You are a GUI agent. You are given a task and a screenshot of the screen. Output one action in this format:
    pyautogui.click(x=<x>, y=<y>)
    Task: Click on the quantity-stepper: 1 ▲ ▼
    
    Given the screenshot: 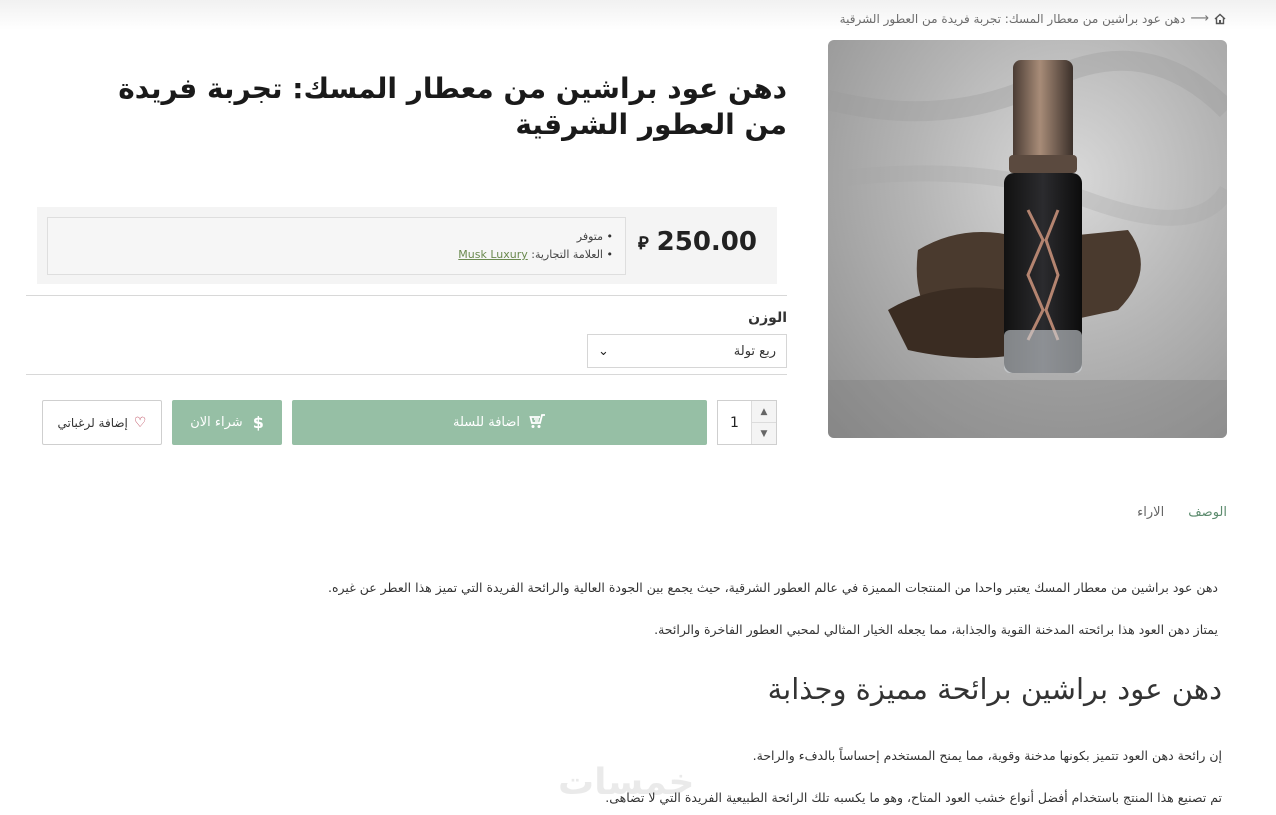 What is the action you would take?
    pyautogui.click(x=747, y=422)
    